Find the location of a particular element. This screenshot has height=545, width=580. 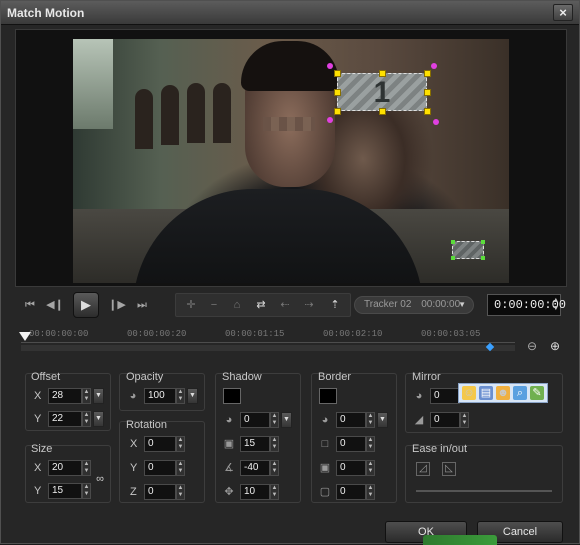

opacity-keyframe-button: ▼ is located at coordinates (192, 396).